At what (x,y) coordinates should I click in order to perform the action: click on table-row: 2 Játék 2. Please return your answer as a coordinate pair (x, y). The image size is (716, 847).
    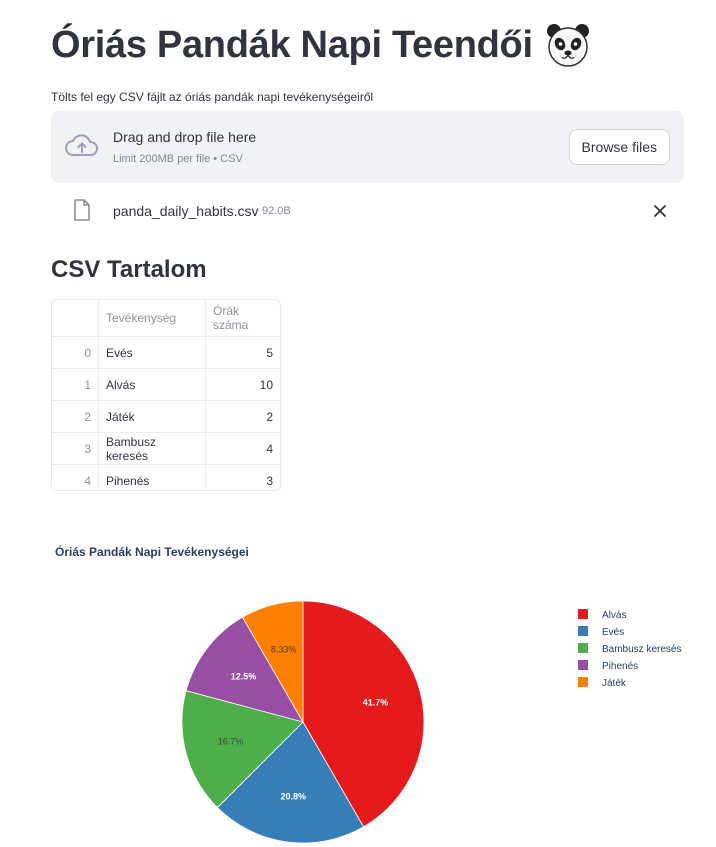
    Looking at the image, I should click on (166, 416).